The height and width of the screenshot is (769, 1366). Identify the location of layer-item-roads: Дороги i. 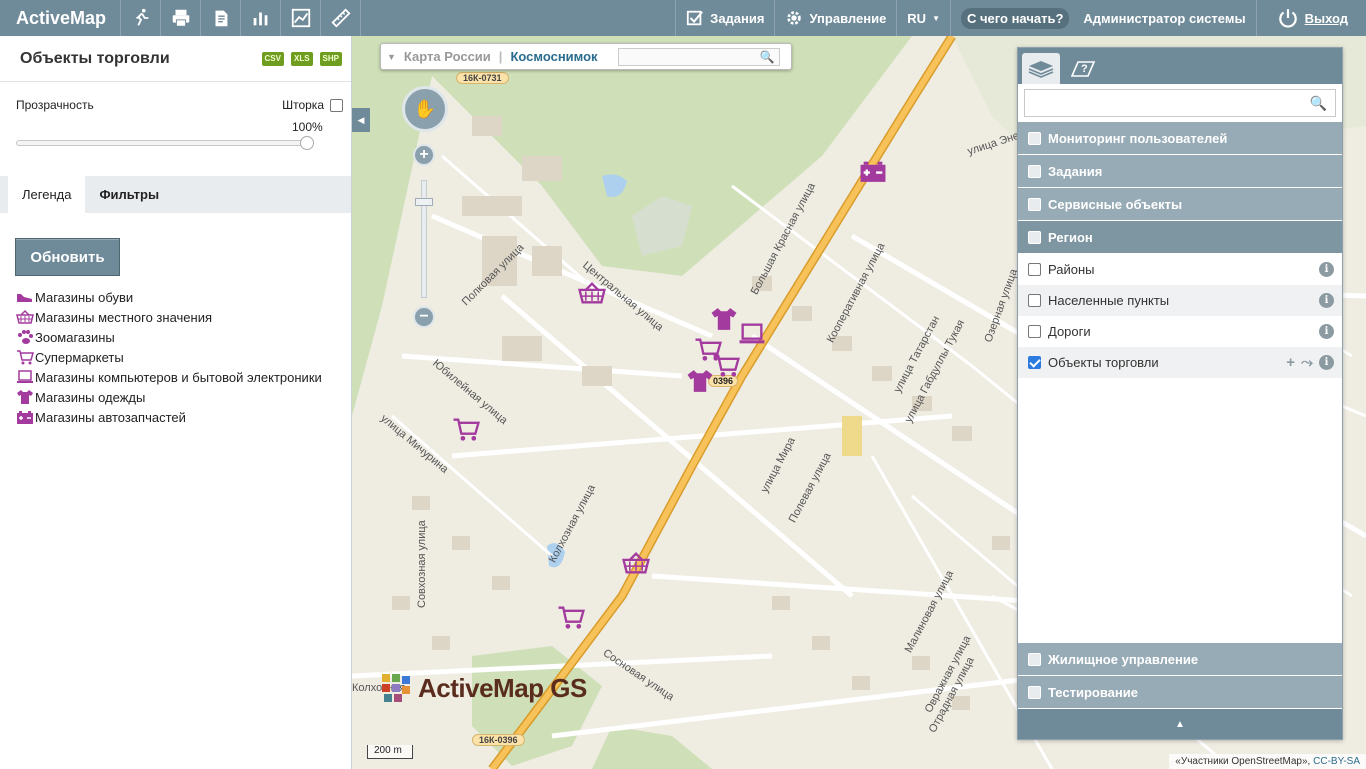
(1180, 331).